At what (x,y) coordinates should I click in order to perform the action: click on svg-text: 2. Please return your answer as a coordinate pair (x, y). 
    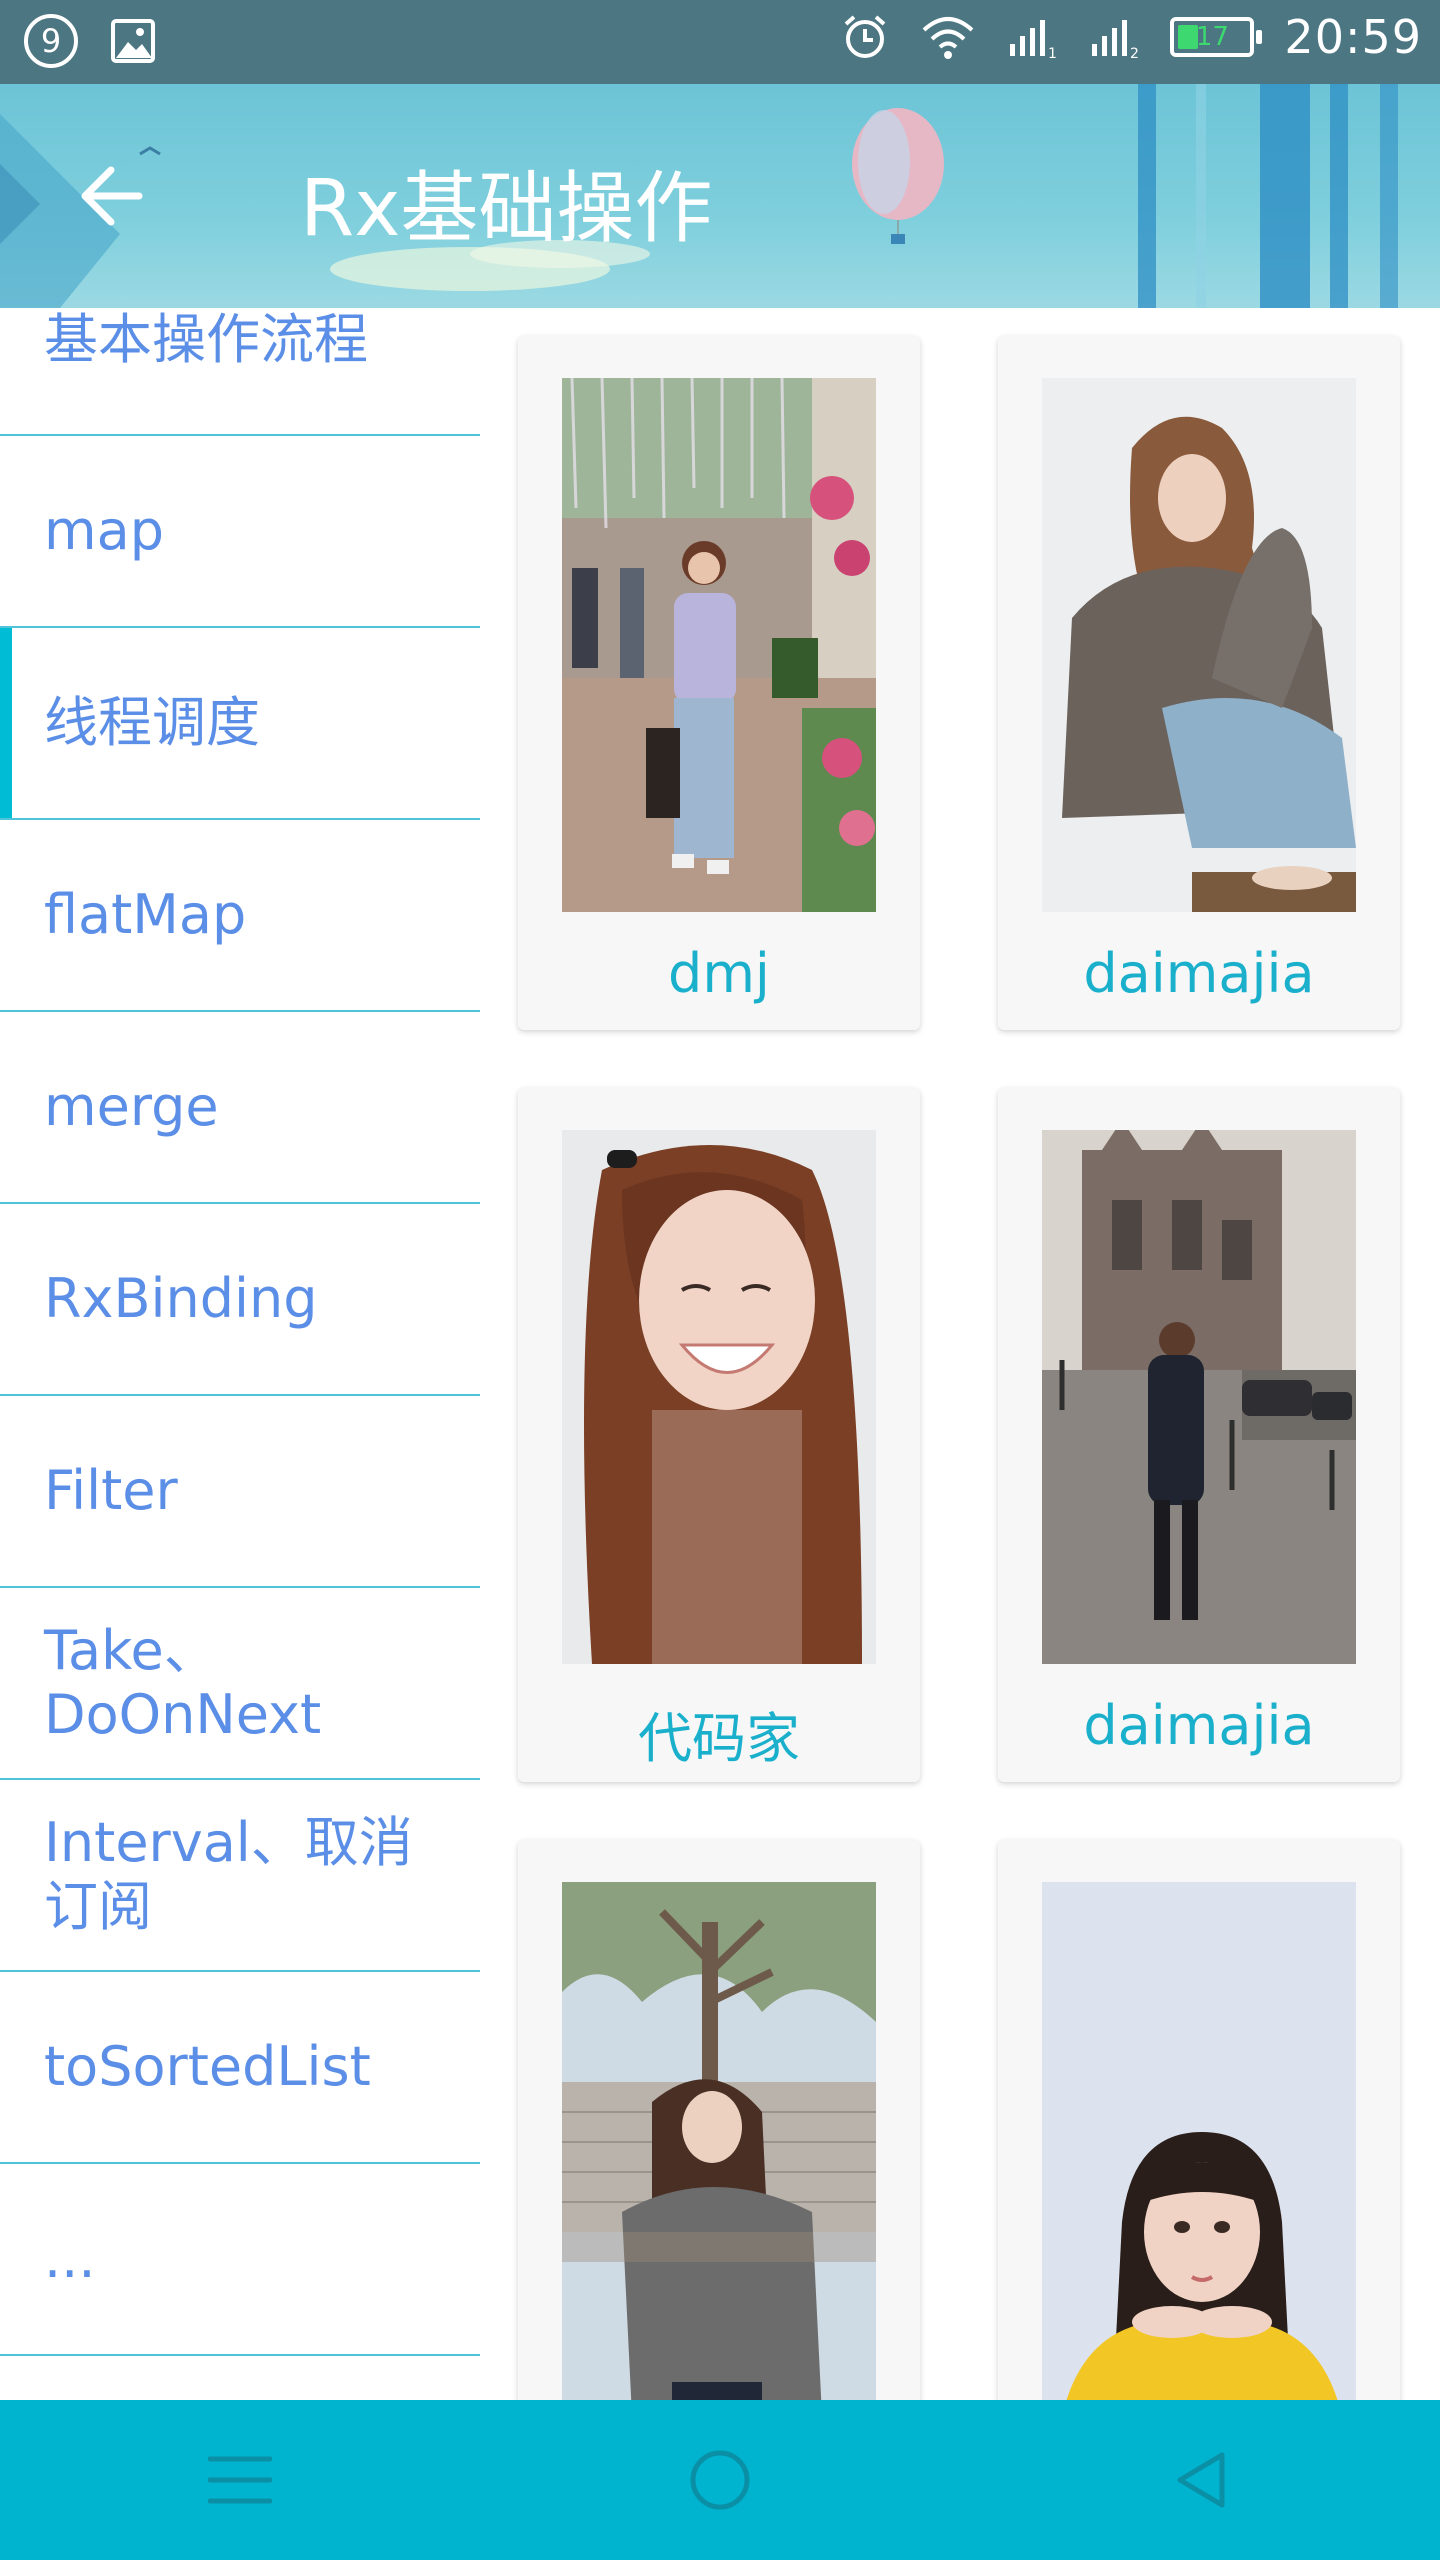
    Looking at the image, I should click on (1134, 53).